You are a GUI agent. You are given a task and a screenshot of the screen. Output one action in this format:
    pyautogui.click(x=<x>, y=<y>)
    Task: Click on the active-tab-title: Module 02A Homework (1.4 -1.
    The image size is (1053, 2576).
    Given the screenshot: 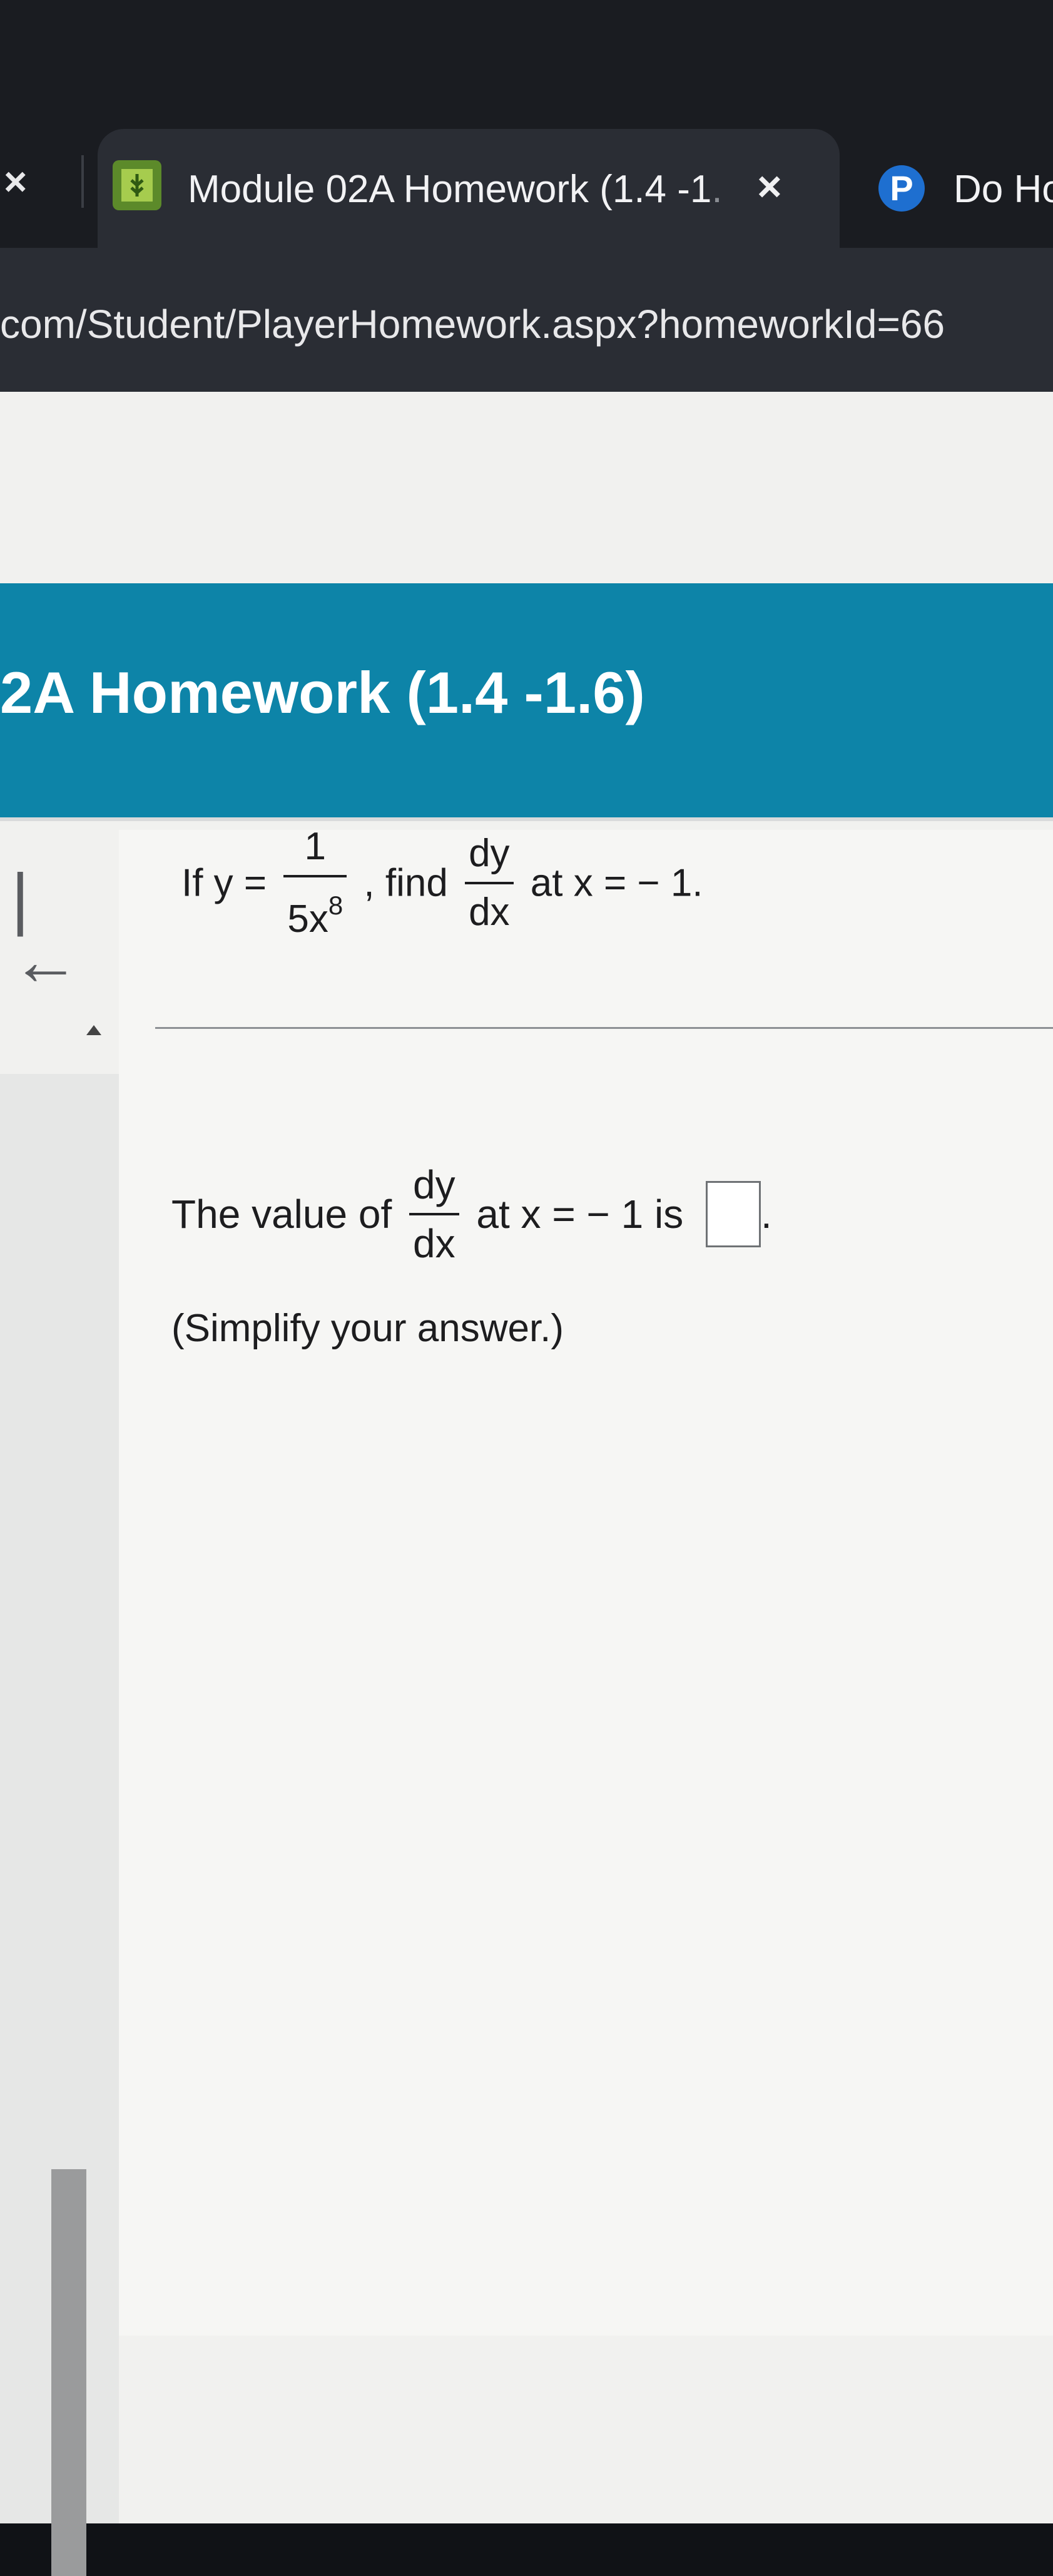 What is the action you would take?
    pyautogui.click(x=455, y=189)
    